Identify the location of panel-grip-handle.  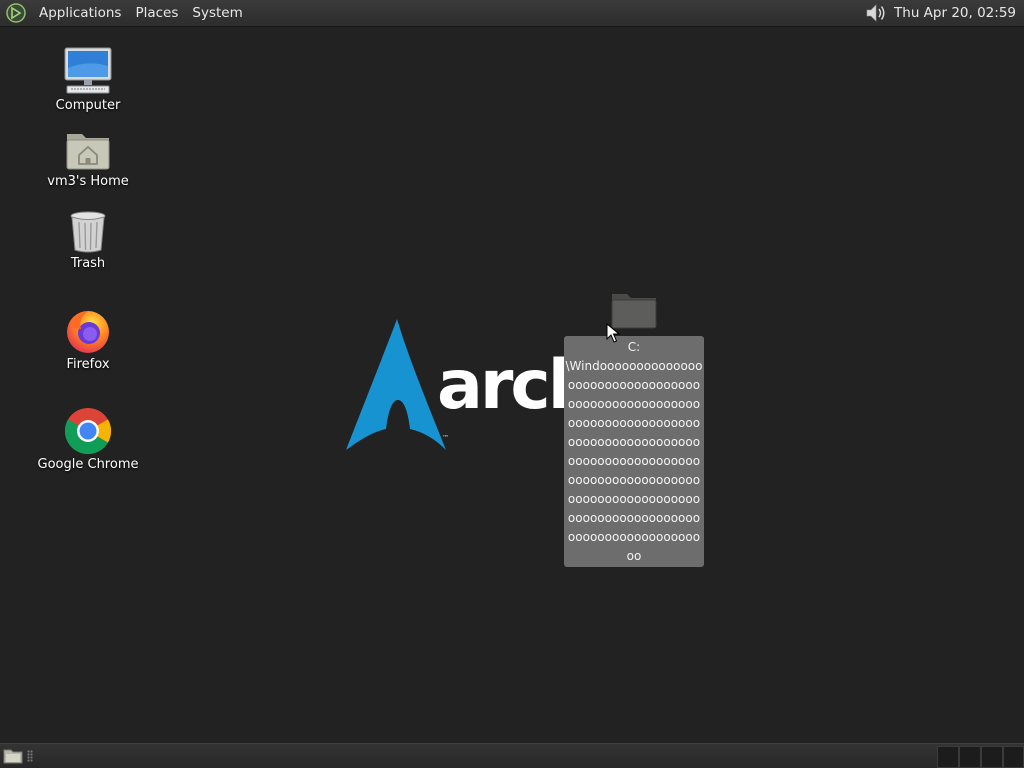
(30, 756).